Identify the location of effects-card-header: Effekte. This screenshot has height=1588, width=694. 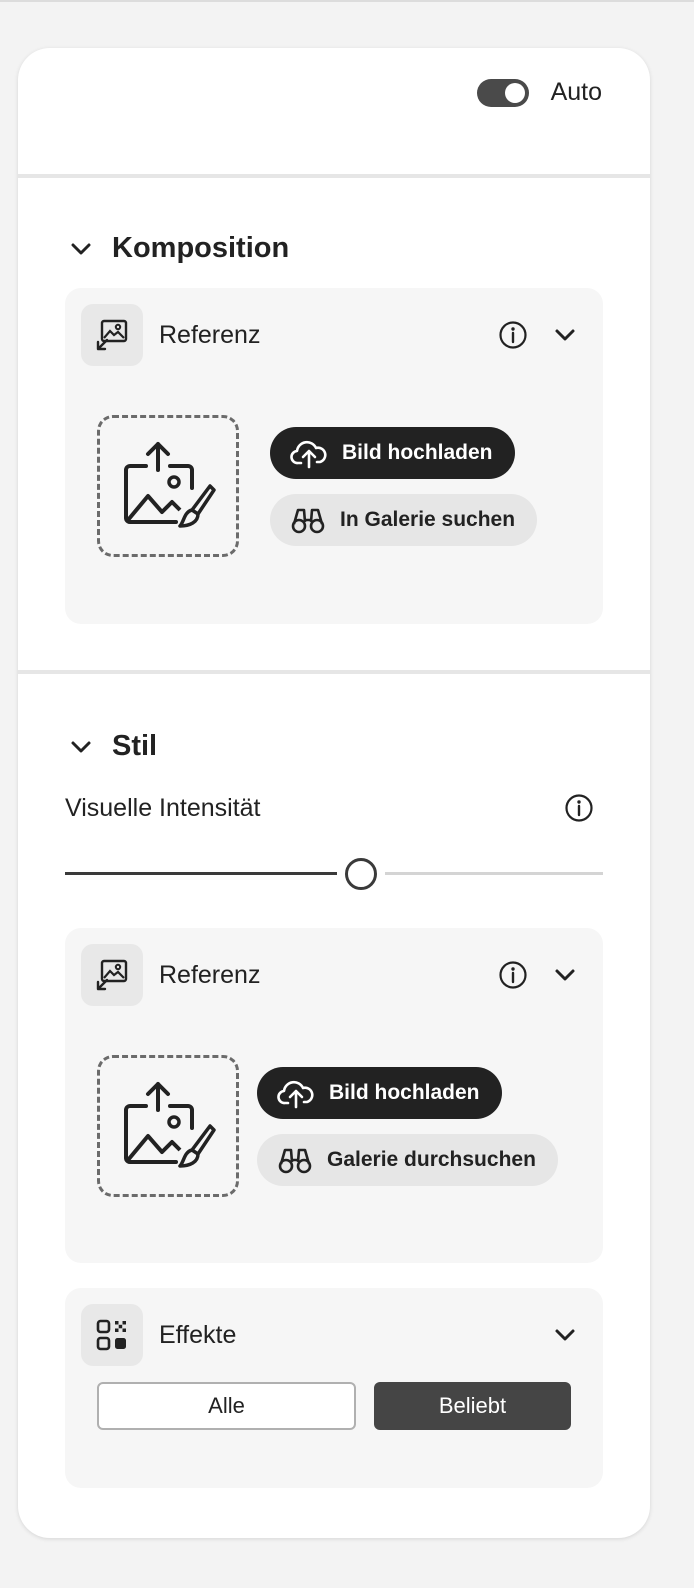
(334, 1335).